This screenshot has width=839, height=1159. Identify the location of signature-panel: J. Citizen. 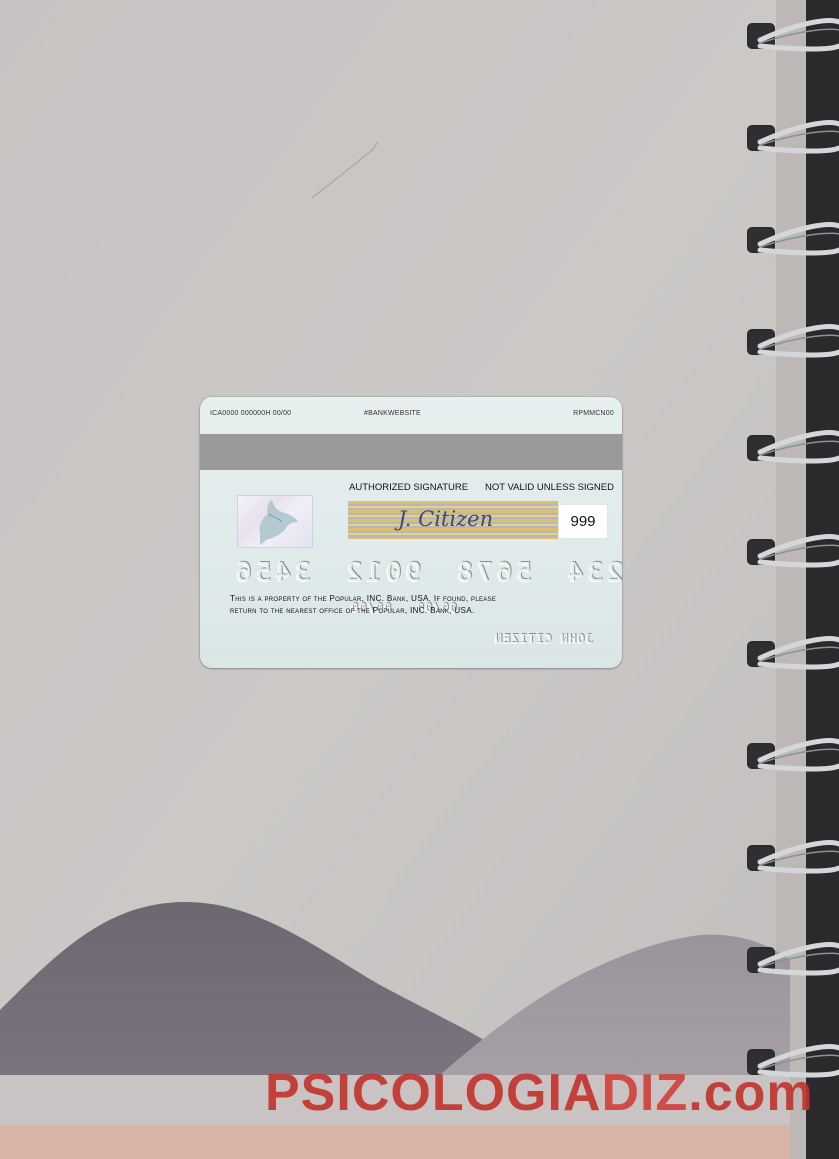
(453, 520).